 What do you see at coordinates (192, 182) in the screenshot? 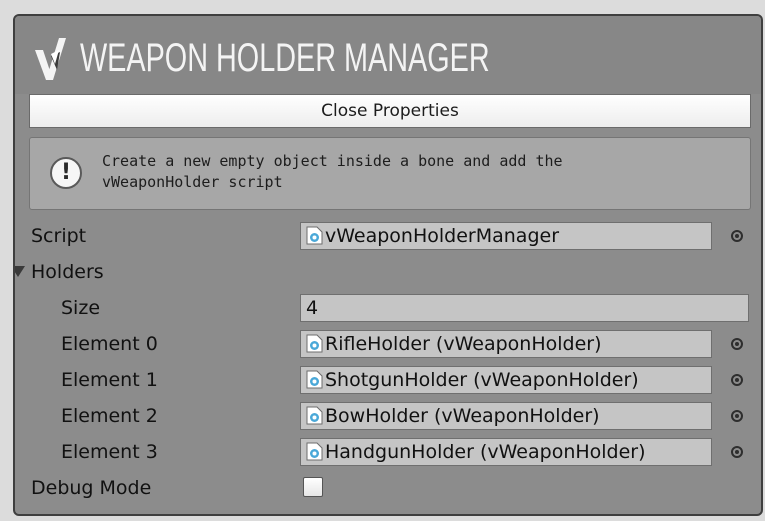
I see `help-text-line-2: vWeaponHolder script` at bounding box center [192, 182].